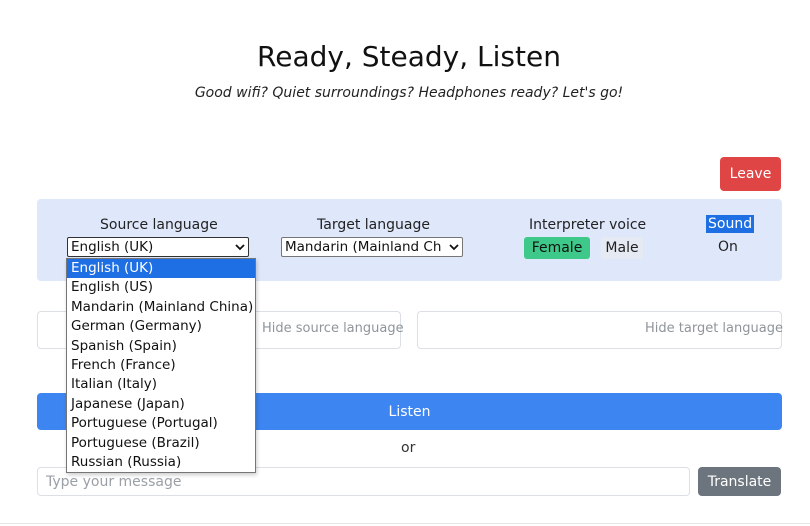  Describe the element at coordinates (557, 248) in the screenshot. I see `voice-female-button: Female` at that location.